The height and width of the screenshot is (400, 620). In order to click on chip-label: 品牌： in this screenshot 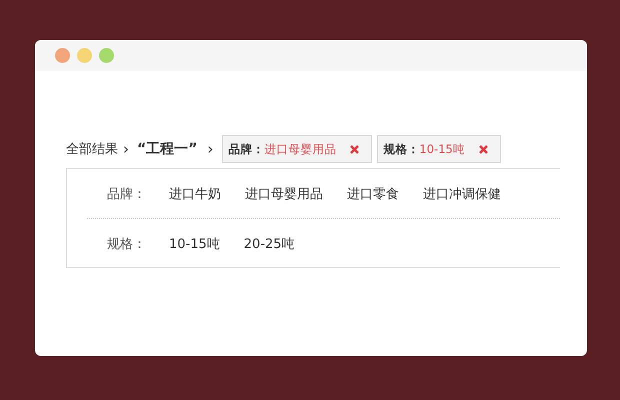, I will do `click(246, 149)`.